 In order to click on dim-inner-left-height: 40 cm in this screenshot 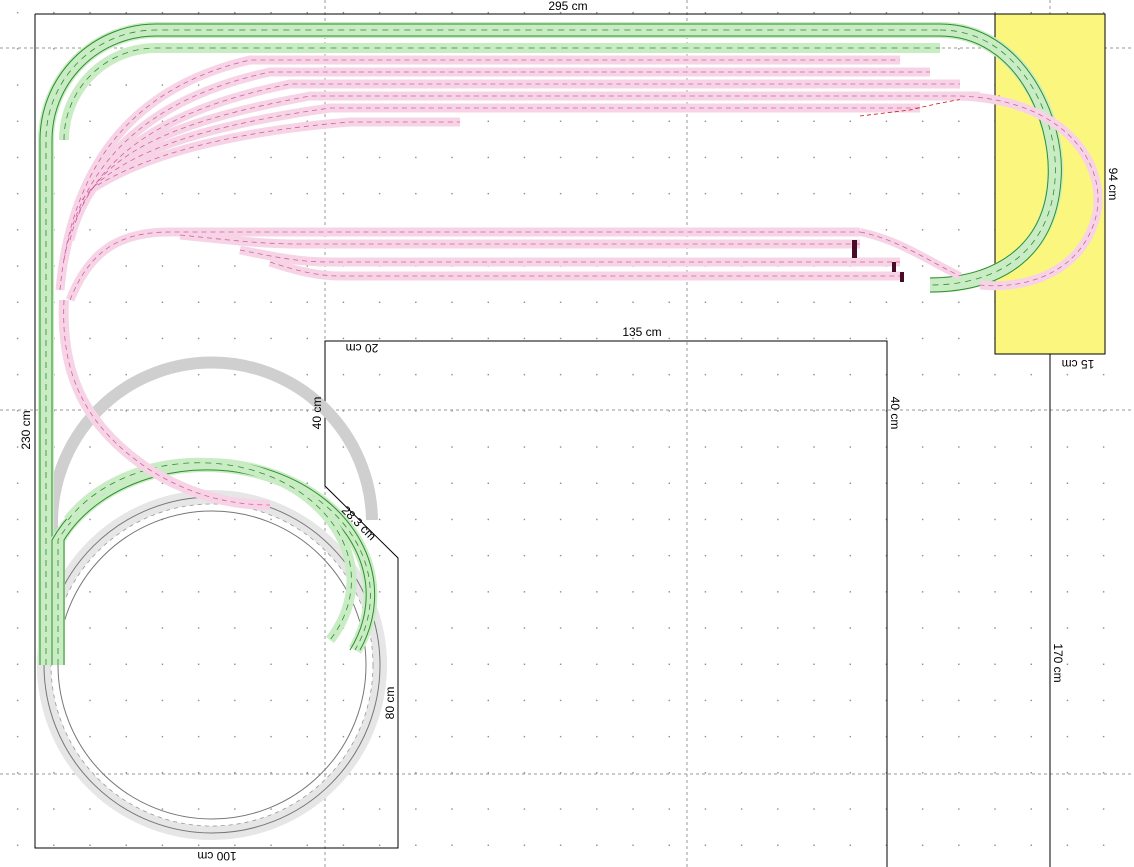, I will do `click(317, 413)`.